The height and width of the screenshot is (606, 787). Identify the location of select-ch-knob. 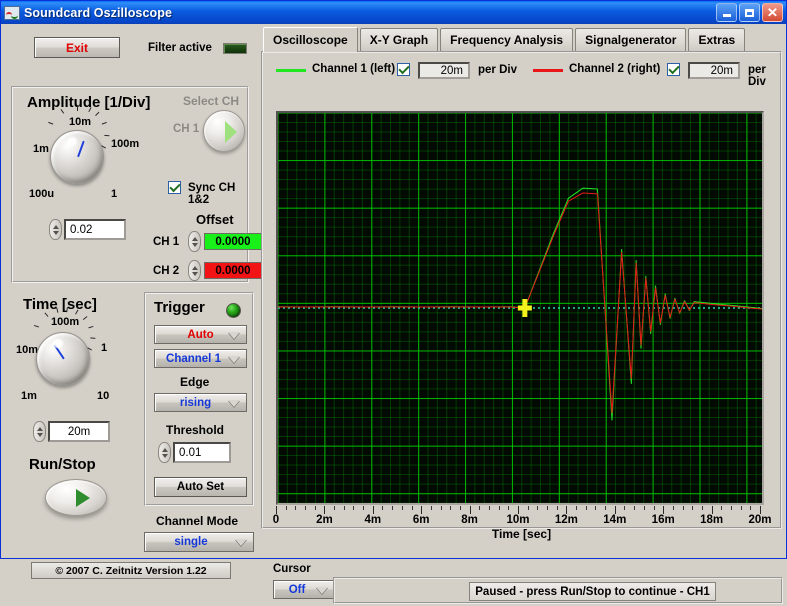
(224, 131).